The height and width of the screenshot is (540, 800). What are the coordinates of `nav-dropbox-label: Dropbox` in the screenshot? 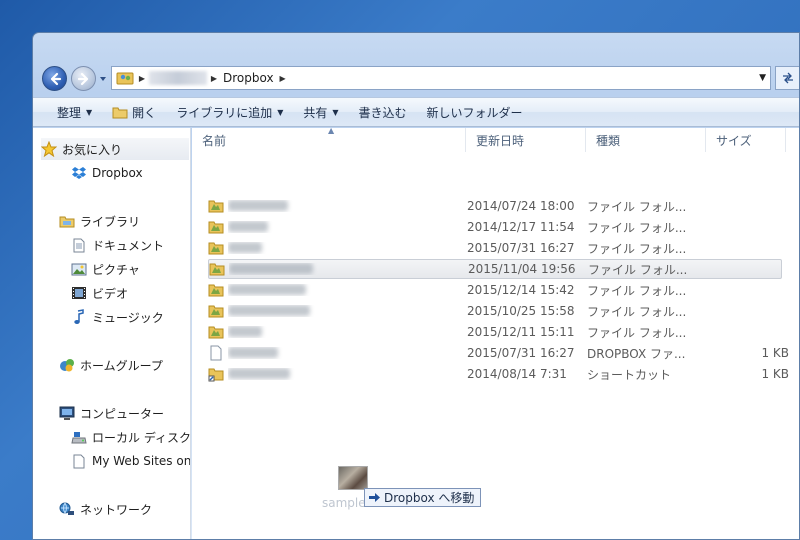 It's located at (117, 173).